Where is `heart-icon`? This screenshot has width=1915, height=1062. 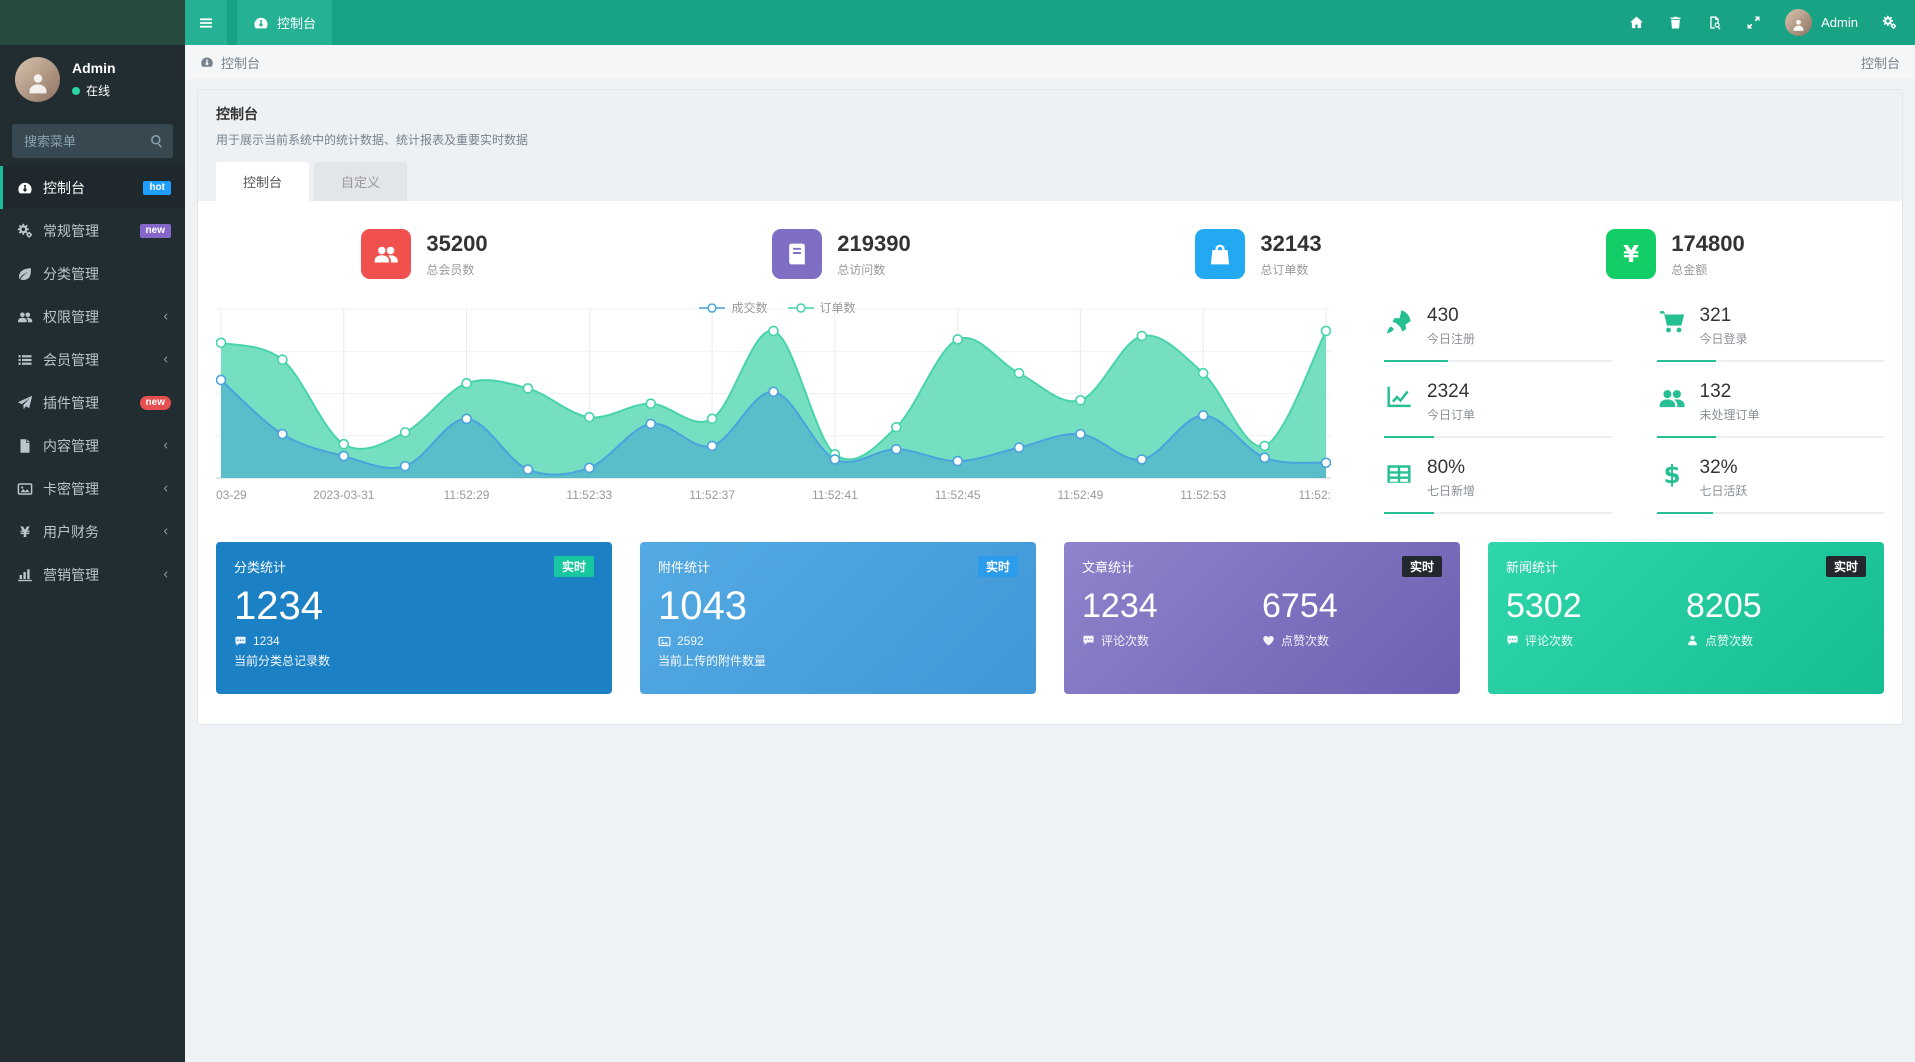 heart-icon is located at coordinates (1268, 640).